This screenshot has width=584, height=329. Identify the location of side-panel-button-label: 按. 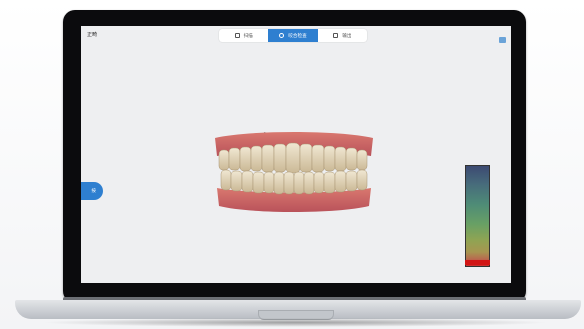
(93, 191).